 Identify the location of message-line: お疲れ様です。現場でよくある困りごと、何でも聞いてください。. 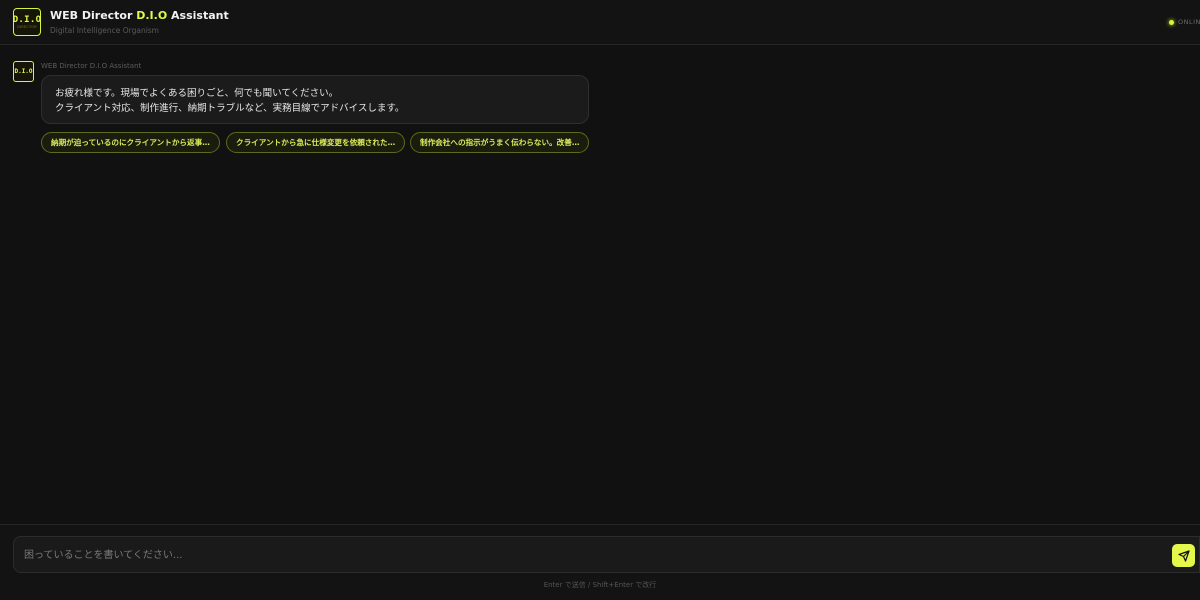
(197, 93).